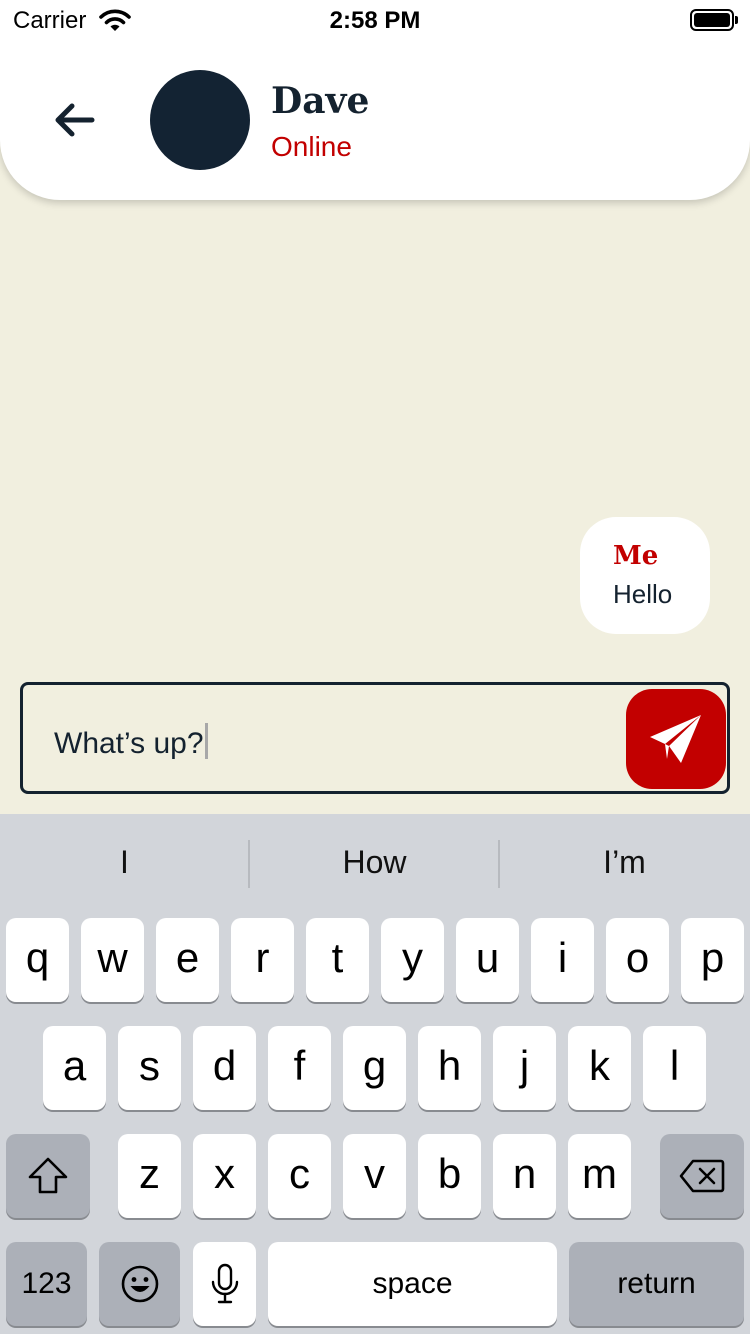 The image size is (750, 1334). Describe the element at coordinates (714, 20) in the screenshot. I see `battery-icon` at that location.